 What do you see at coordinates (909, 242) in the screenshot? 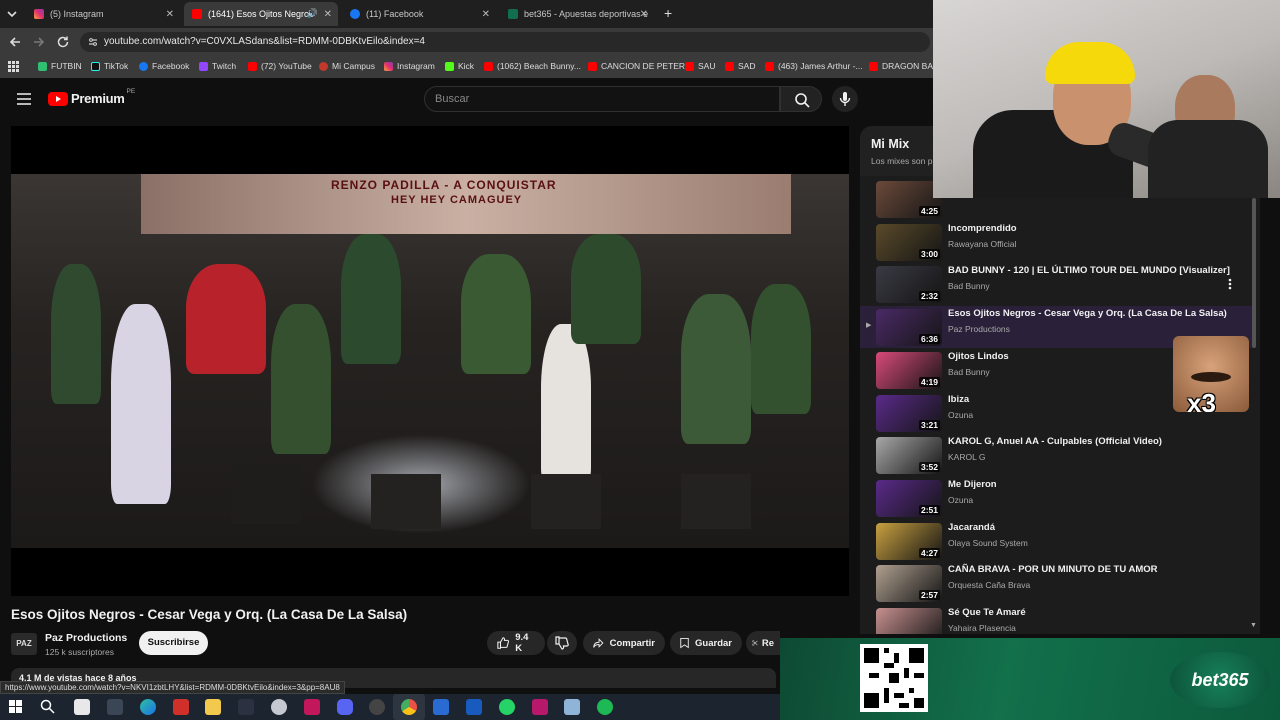
I see `video-thumbnail: 3:00` at bounding box center [909, 242].